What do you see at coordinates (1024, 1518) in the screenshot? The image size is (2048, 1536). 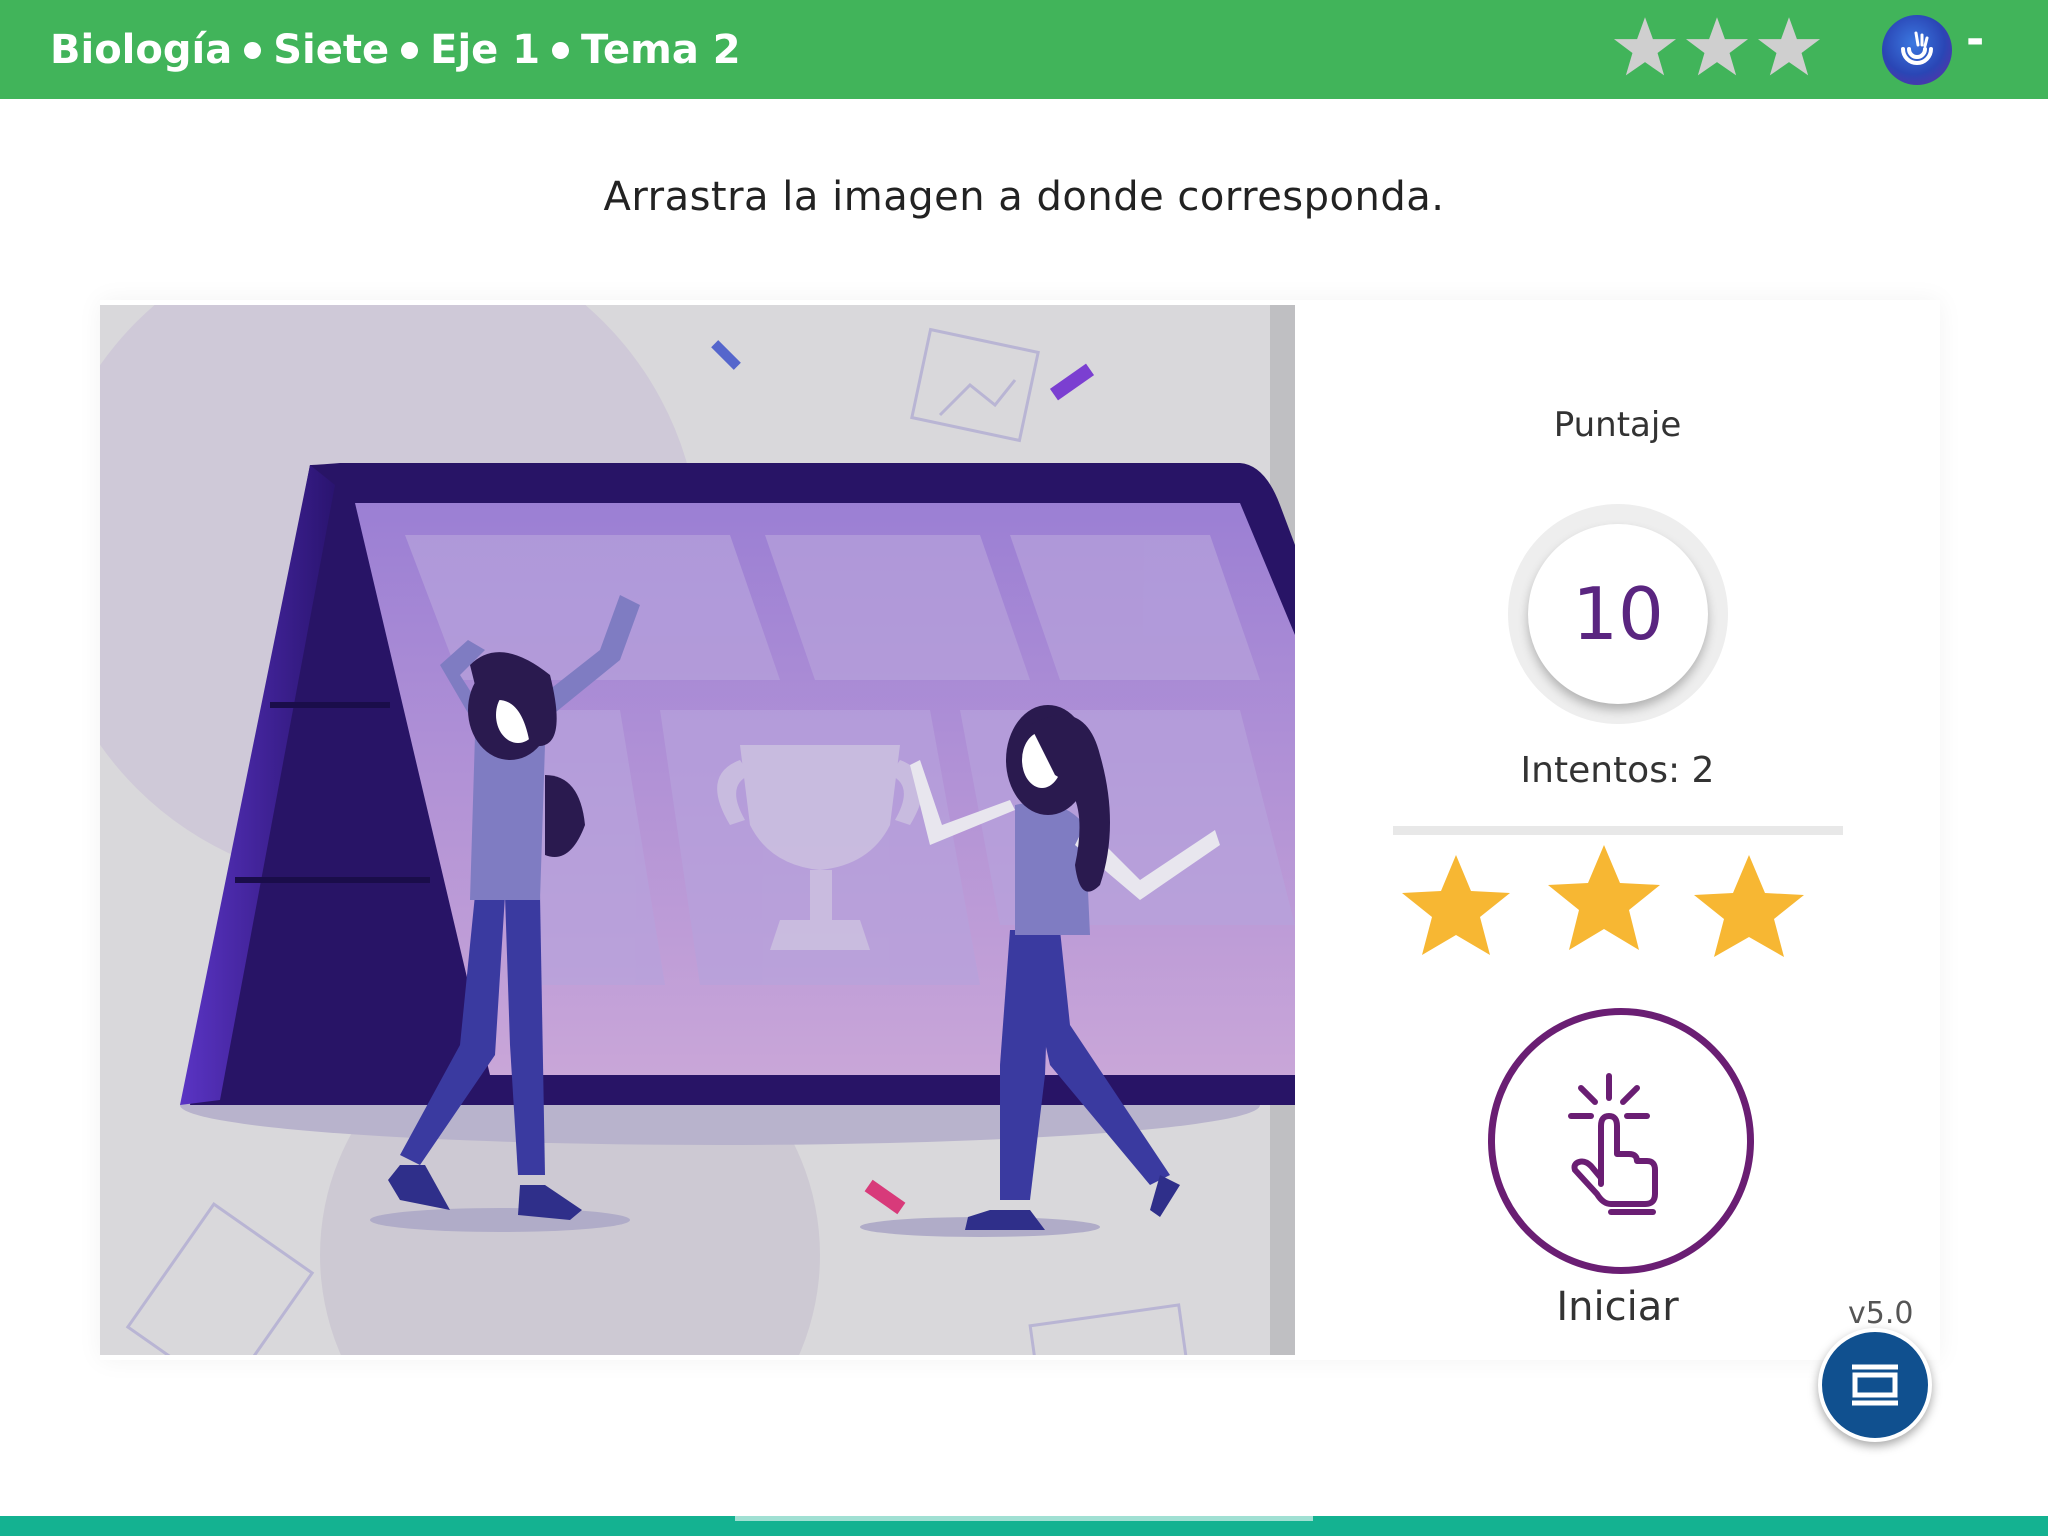 I see `bottom-tab` at bounding box center [1024, 1518].